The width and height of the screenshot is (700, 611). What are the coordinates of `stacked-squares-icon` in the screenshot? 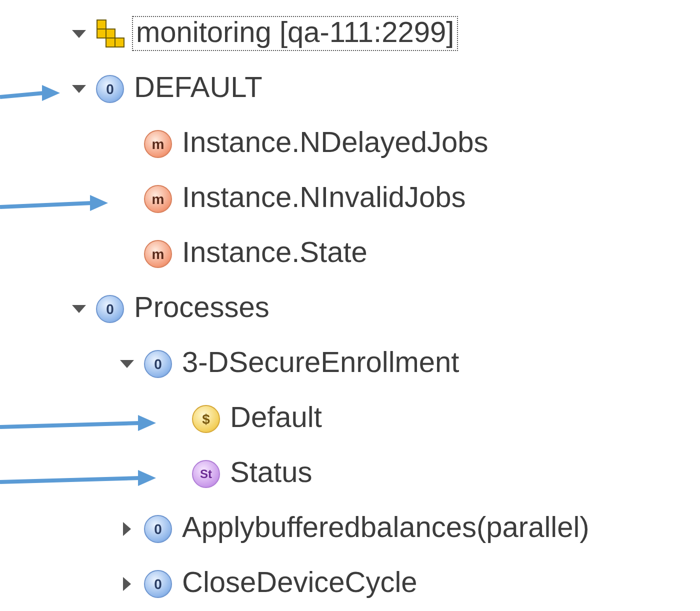 It's located at (111, 33).